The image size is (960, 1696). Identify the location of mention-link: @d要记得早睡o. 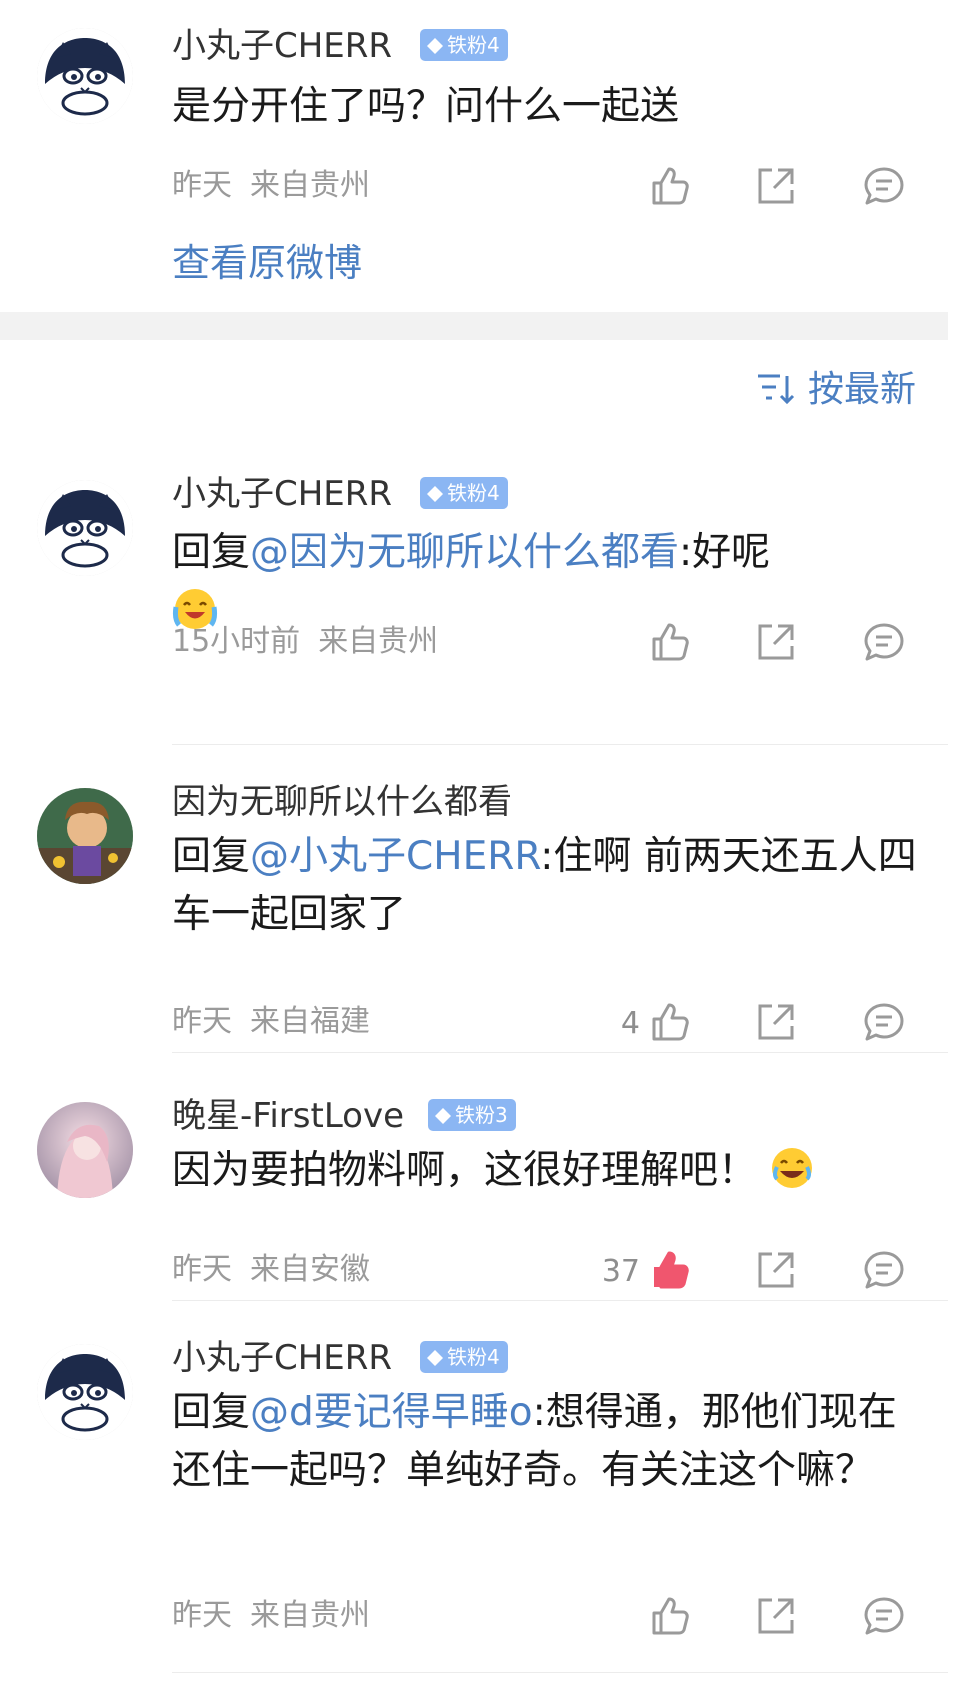
(391, 1412).